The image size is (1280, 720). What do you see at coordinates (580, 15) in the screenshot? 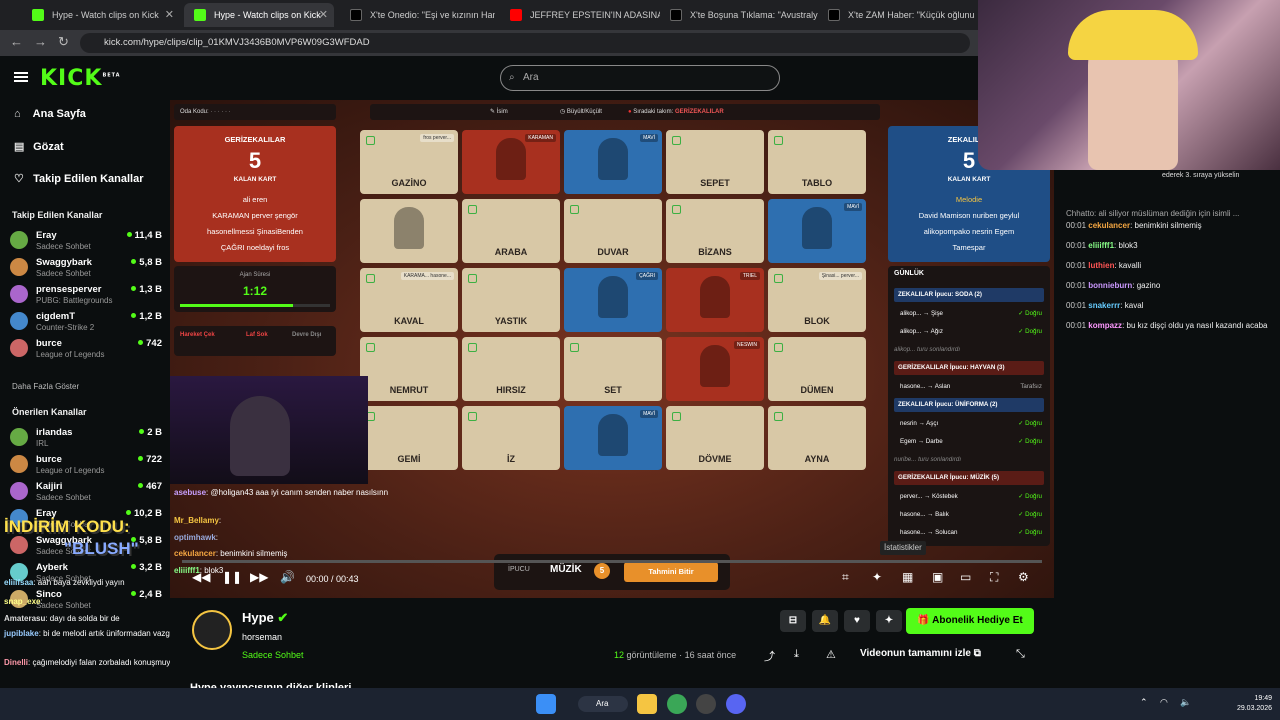
I see `tab-4: JEFFREY EPSTEIN'IN ADASINA G` at bounding box center [580, 15].